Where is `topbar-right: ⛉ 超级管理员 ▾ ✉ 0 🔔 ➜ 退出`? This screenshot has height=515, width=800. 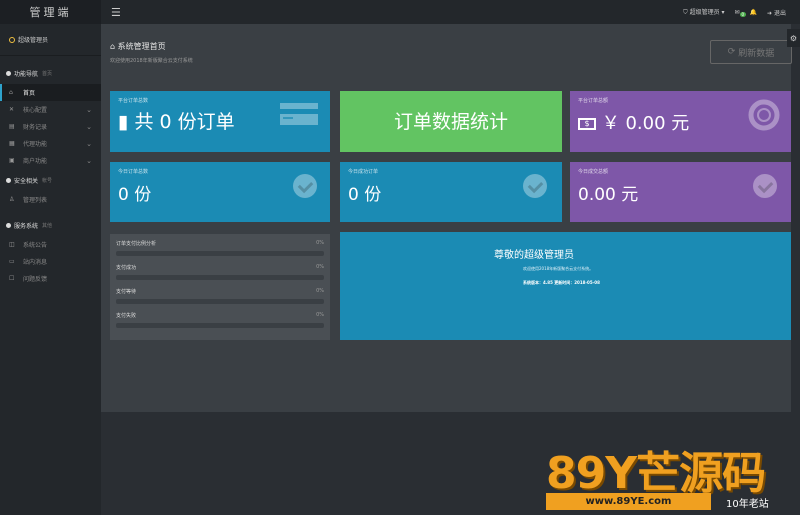
topbar-right: ⛉ 超级管理员 ▾ ✉ 0 🔔 ➜ 退出 is located at coordinates (734, 12).